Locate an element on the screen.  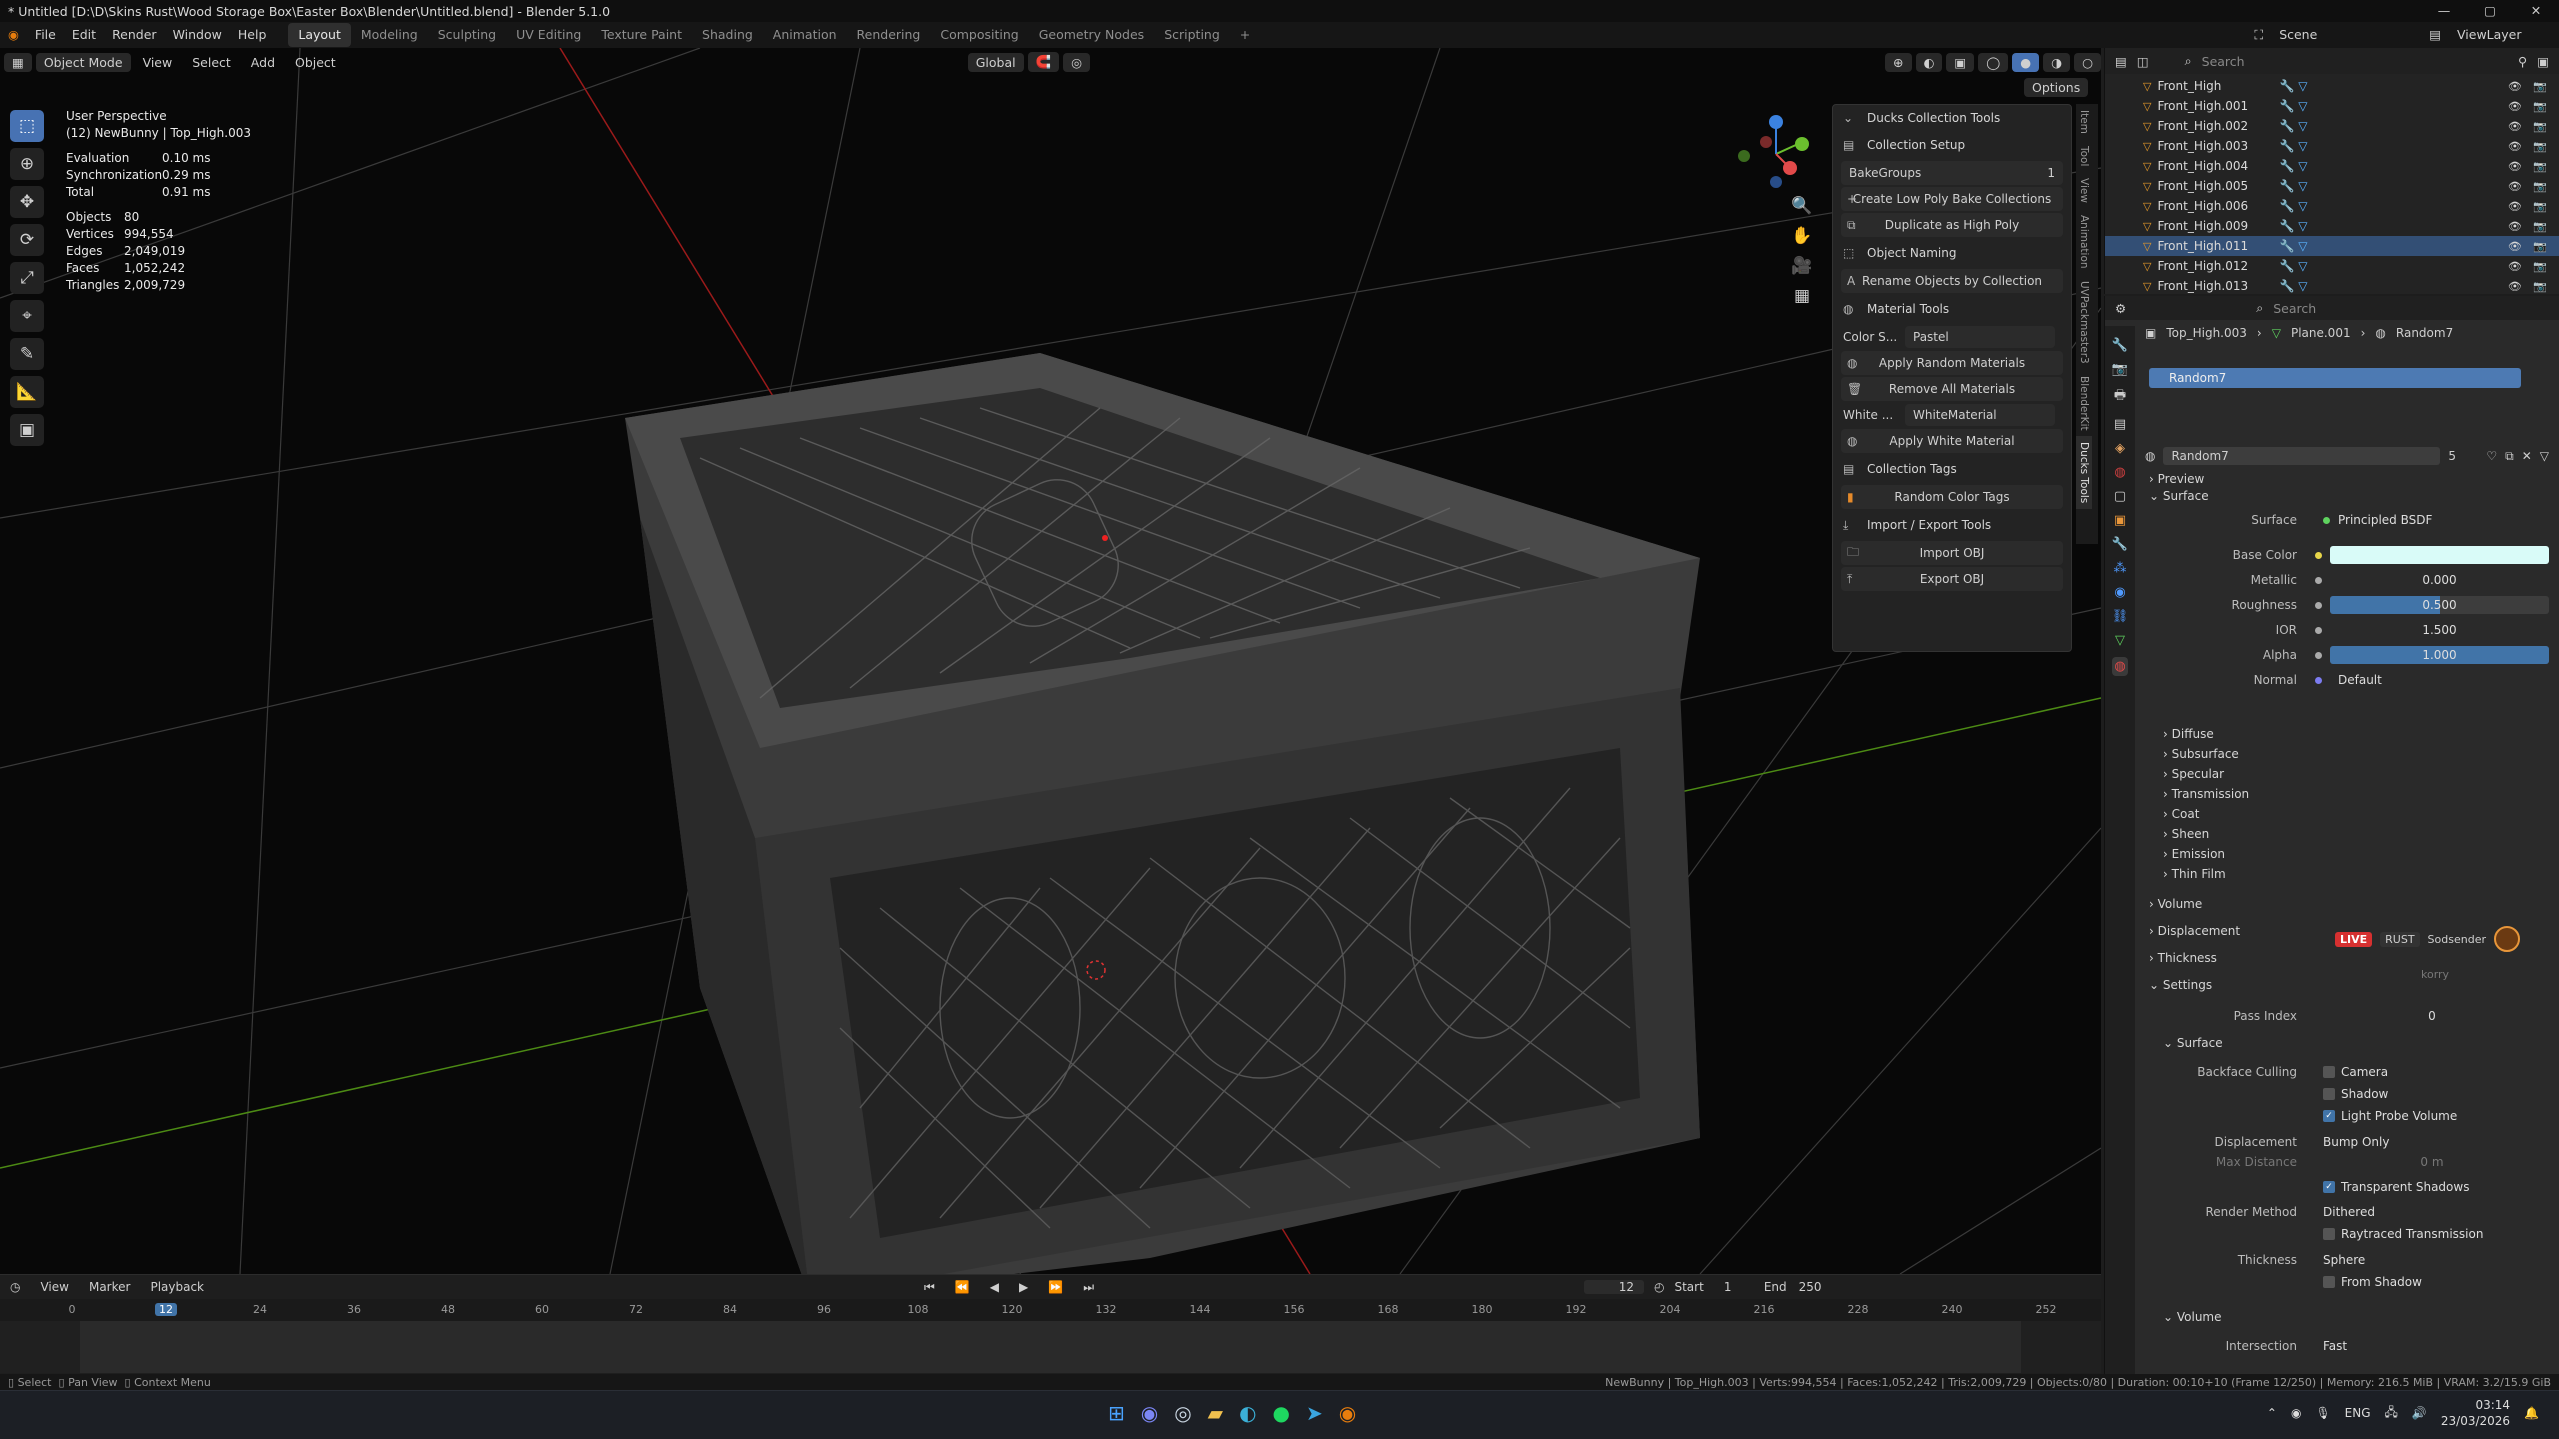
options-button: Options is located at coordinates (2056, 87).